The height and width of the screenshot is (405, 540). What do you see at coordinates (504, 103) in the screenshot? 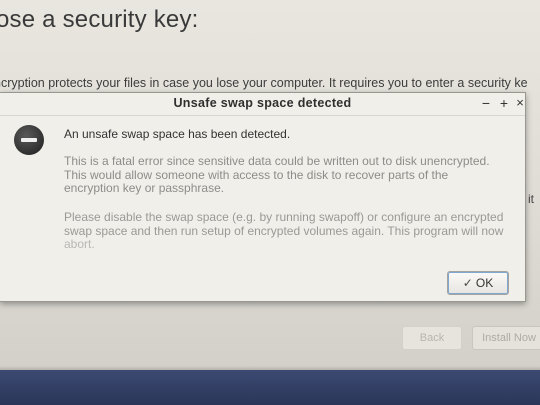
I see `maximize-button: +` at bounding box center [504, 103].